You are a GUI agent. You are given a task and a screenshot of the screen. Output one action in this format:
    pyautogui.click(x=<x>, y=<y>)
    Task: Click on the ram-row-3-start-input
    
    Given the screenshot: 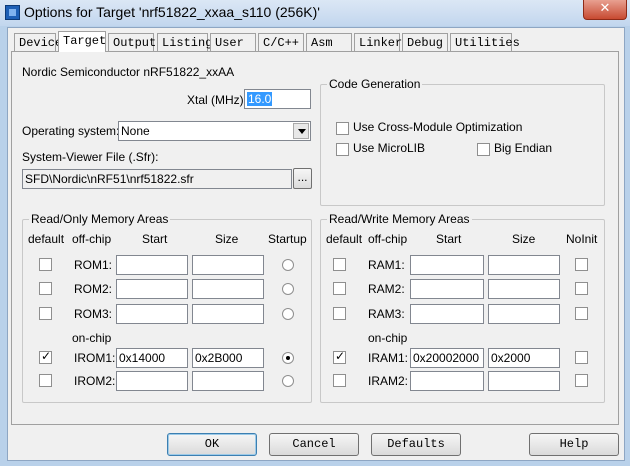 What is the action you would take?
    pyautogui.click(x=447, y=314)
    